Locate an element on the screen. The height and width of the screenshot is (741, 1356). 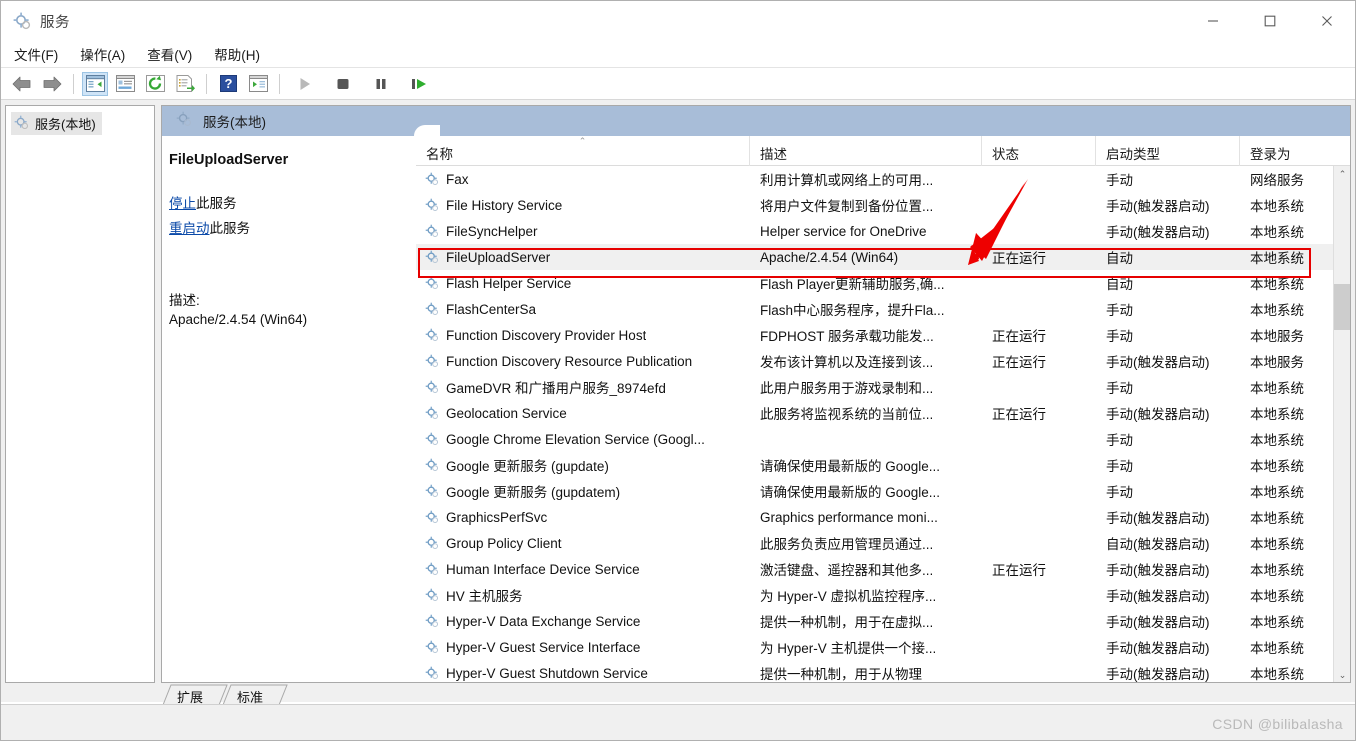
minimize-button is located at coordinates (1212, 21).